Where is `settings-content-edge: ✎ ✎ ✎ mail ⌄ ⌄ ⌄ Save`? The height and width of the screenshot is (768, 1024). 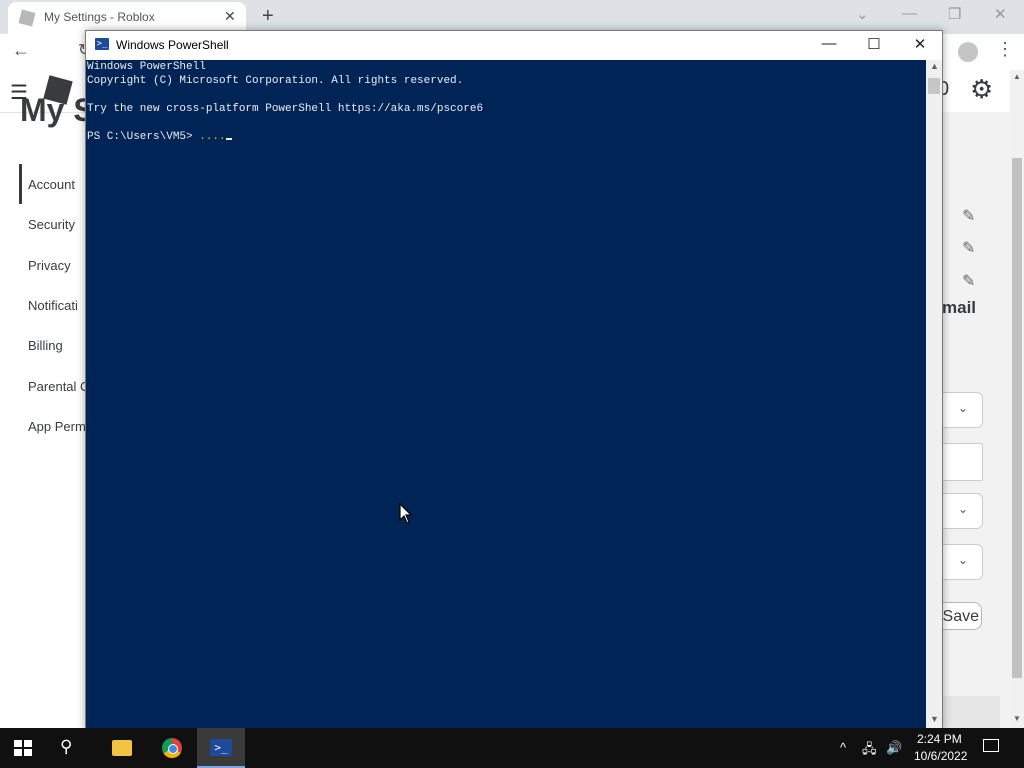
settings-content-edge: ✎ ✎ ✎ mail ⌄ ⌄ ⌄ Save is located at coordinates (976, 420).